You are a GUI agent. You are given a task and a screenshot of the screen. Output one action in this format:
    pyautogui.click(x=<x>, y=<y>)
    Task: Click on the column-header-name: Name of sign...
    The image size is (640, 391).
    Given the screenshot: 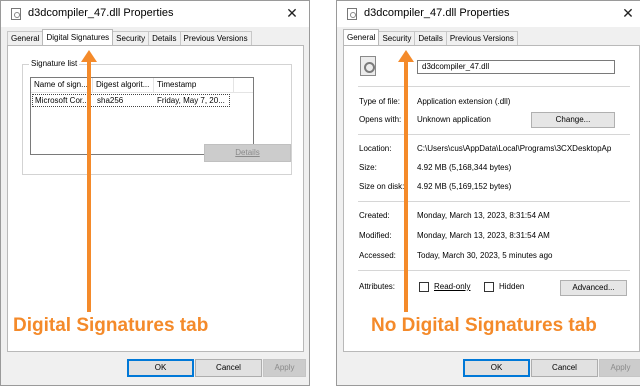 What is the action you would take?
    pyautogui.click(x=62, y=85)
    